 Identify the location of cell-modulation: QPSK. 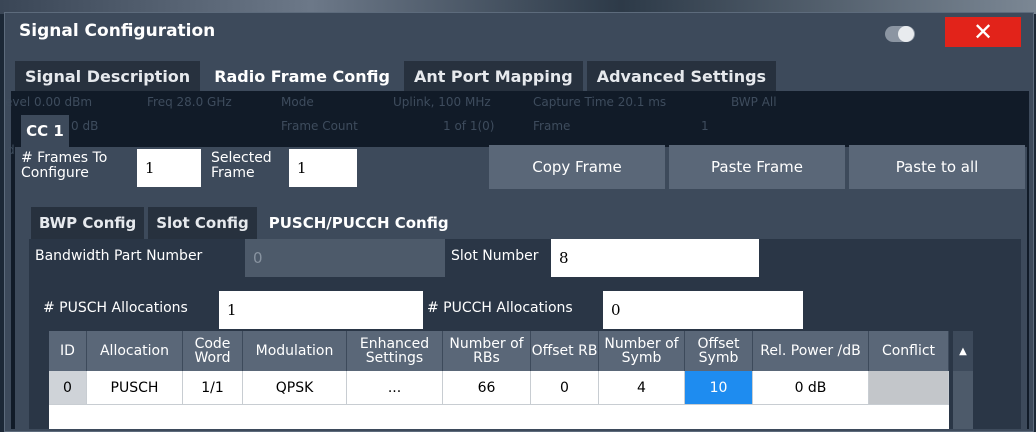
(295, 388).